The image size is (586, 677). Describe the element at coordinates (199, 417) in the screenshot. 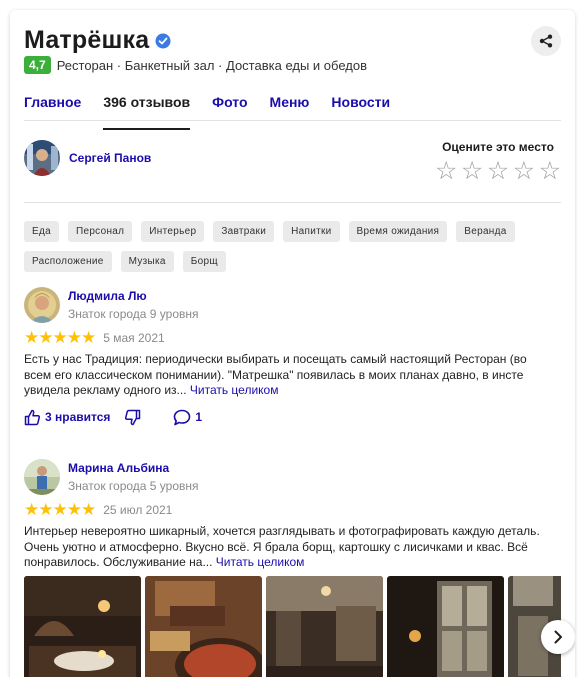

I see `comments-count: 1` at that location.